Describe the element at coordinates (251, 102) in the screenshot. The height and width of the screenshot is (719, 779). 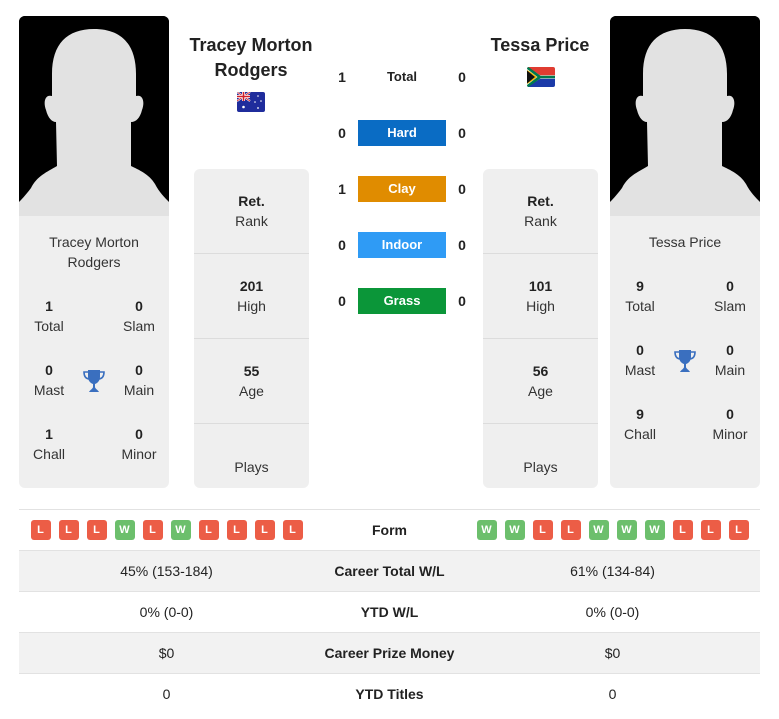
I see `australia-flag-icon` at that location.